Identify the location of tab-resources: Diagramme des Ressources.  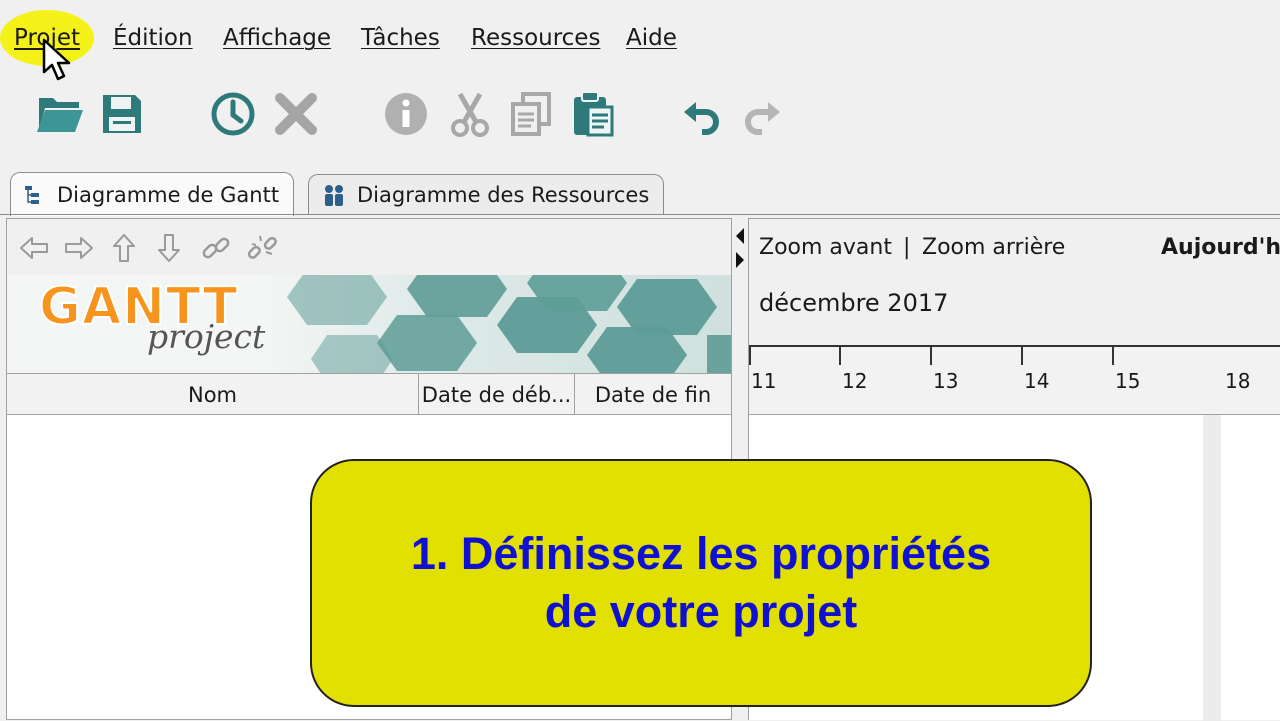
(486, 194).